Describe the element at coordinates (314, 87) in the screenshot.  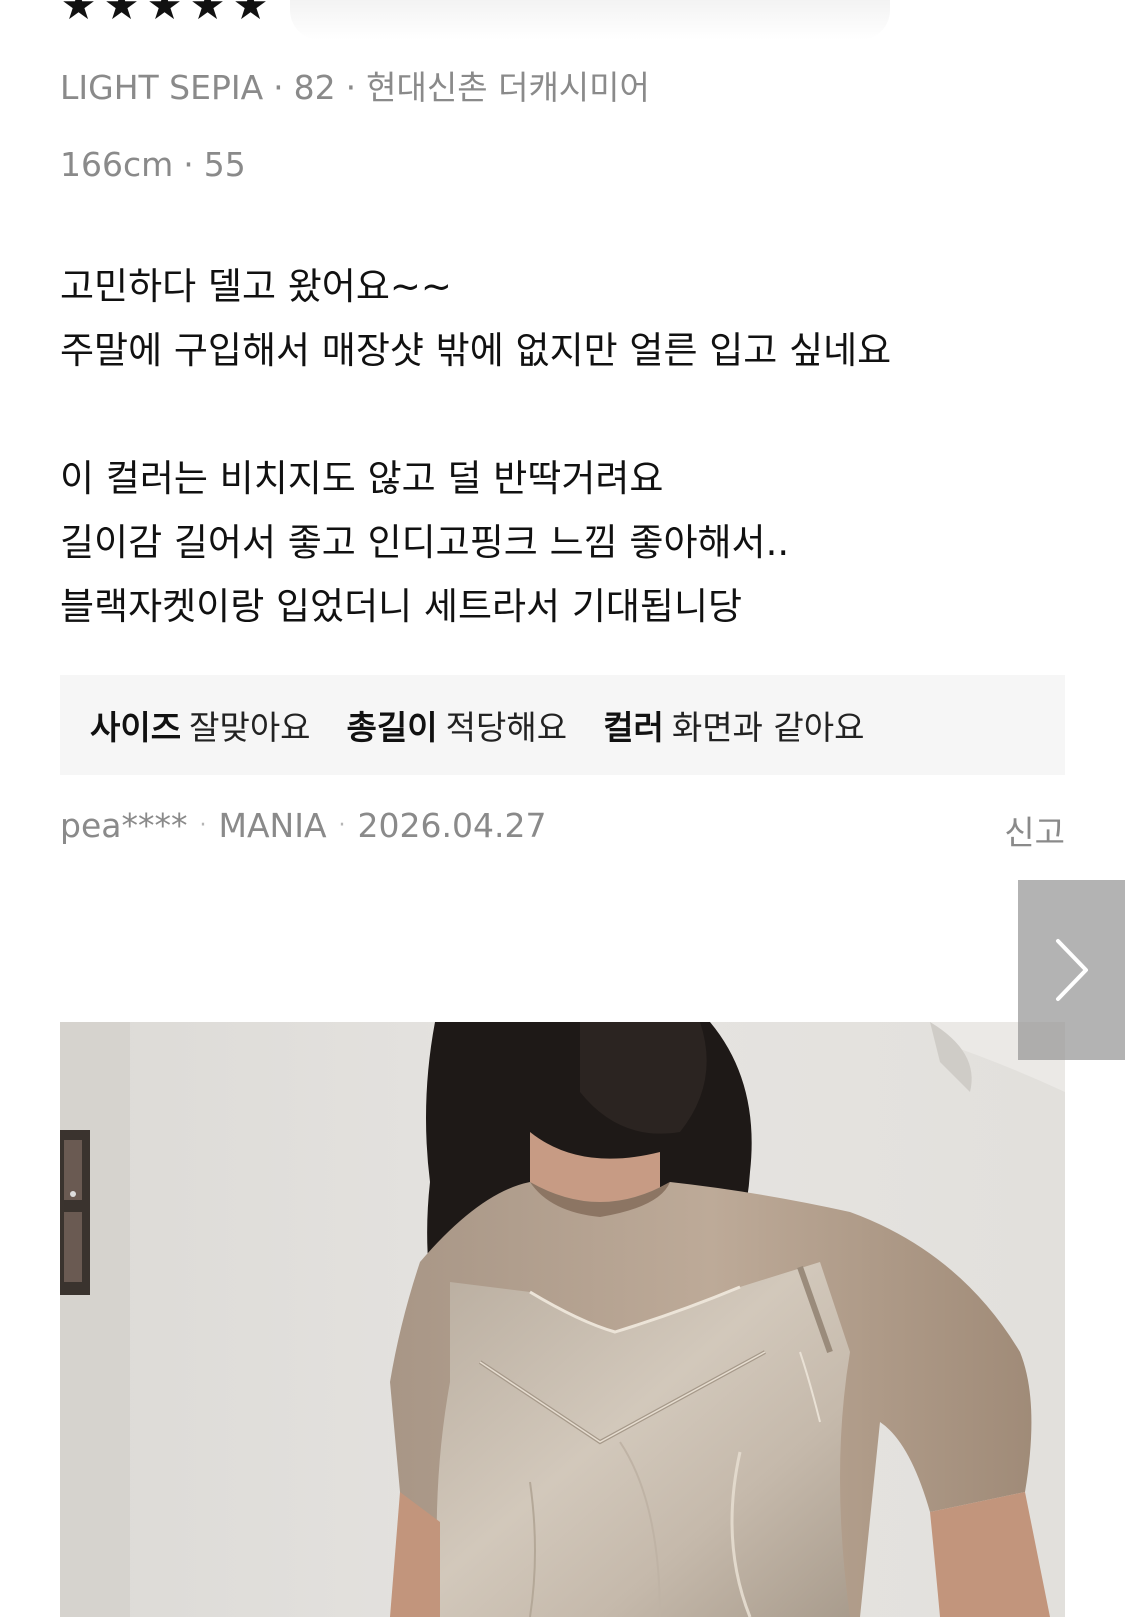
I see `option-size: 82` at that location.